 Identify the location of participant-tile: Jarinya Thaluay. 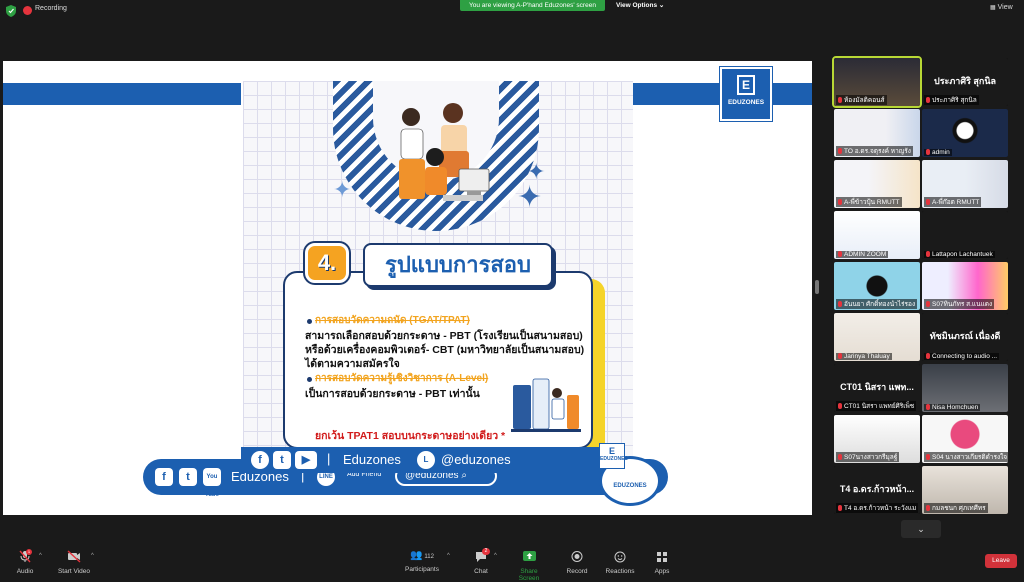
(877, 337).